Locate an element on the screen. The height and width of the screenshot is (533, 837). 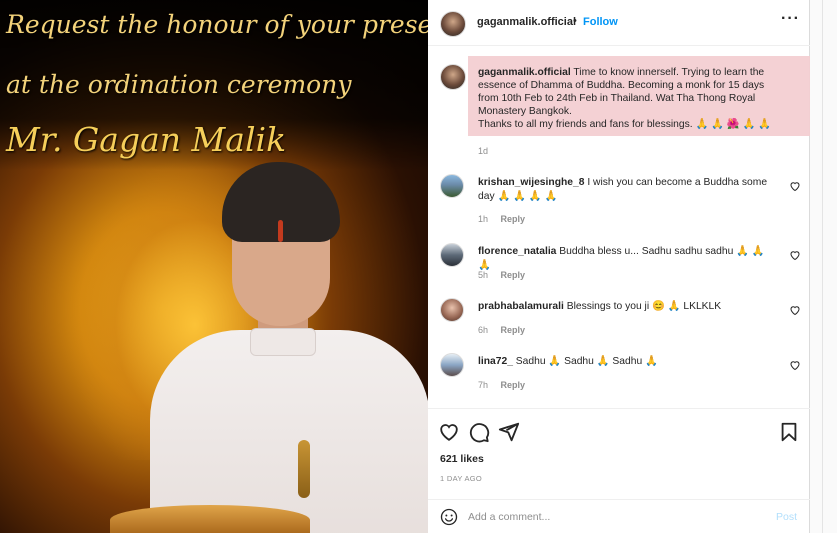
tilak is located at coordinates (280, 231).